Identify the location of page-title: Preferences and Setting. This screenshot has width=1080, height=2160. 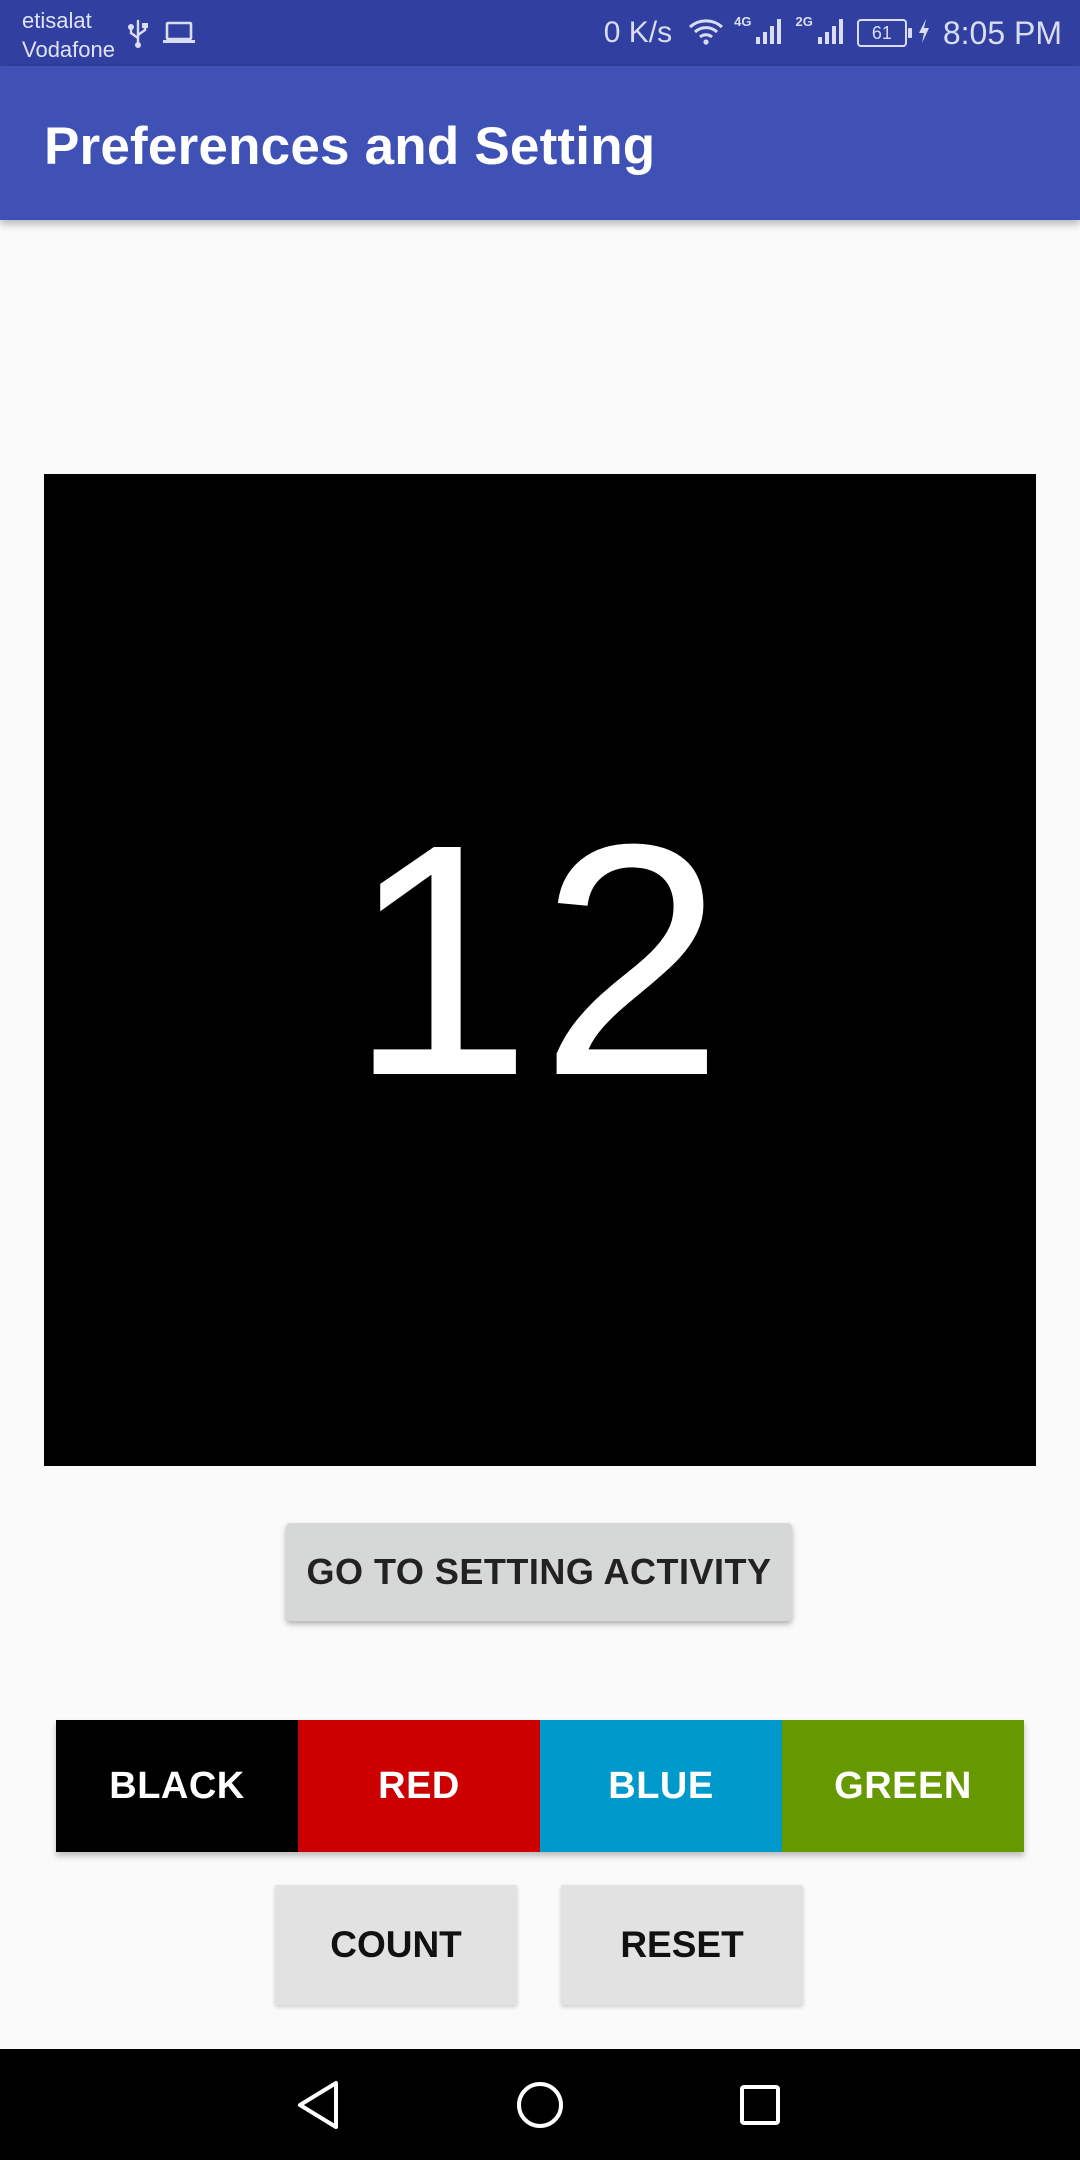
(350, 146).